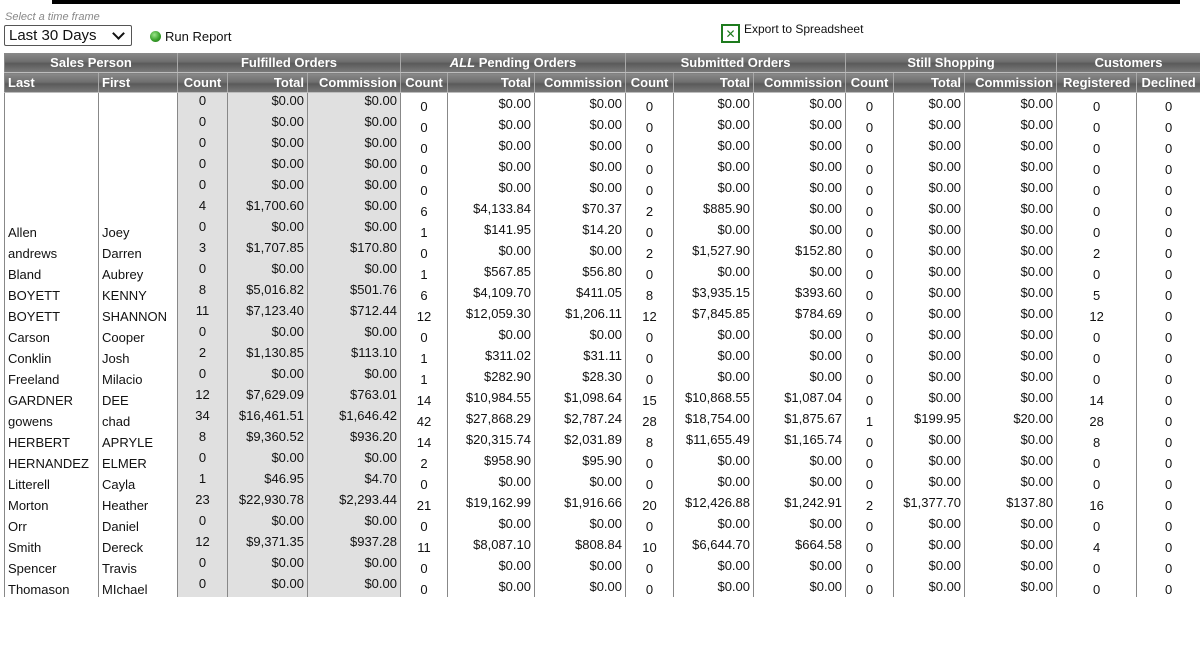 The image size is (1200, 645). What do you see at coordinates (354, 502) in the screenshot?
I see `table-cell: $2,293.44` at bounding box center [354, 502].